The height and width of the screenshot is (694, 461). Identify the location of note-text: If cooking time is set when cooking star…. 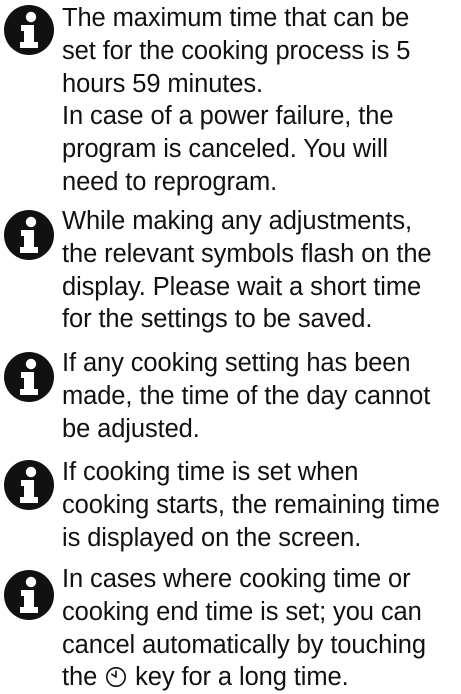
(251, 505).